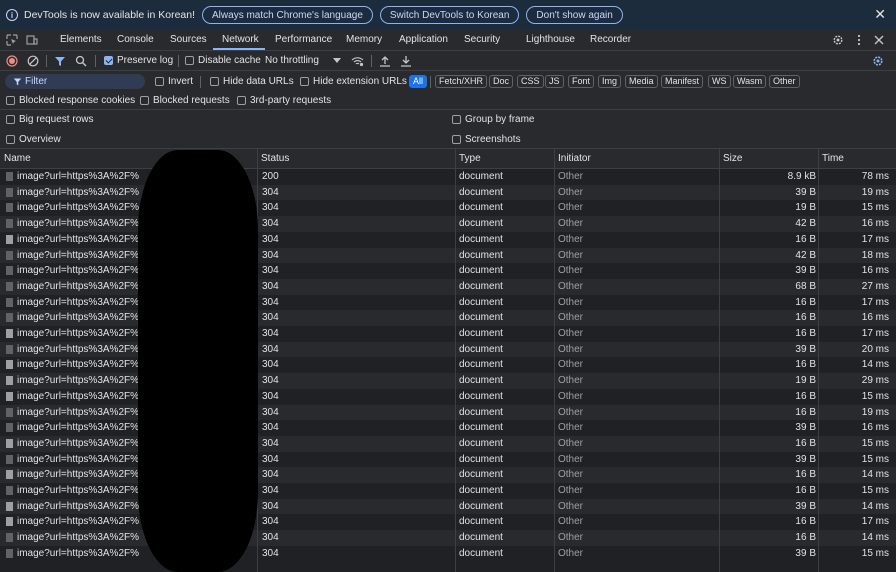  I want to click on type-filter-media: Media, so click(641, 81).